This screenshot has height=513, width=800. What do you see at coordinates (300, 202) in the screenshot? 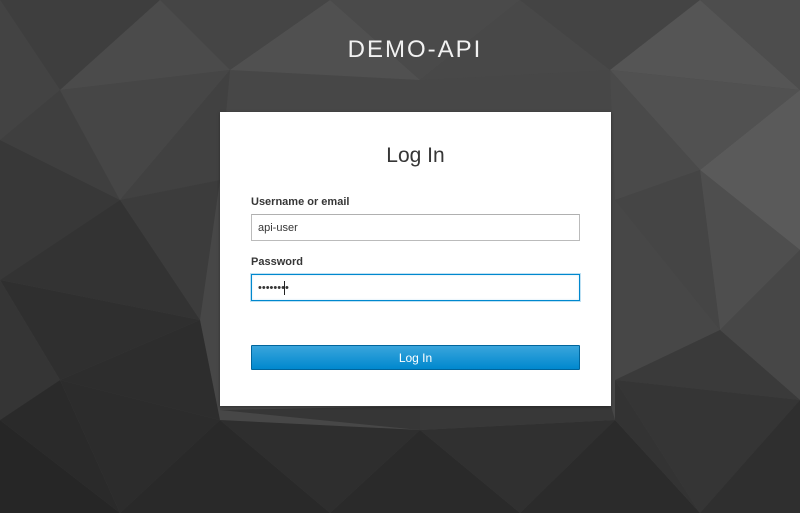
I see `username-label: Username or email` at bounding box center [300, 202].